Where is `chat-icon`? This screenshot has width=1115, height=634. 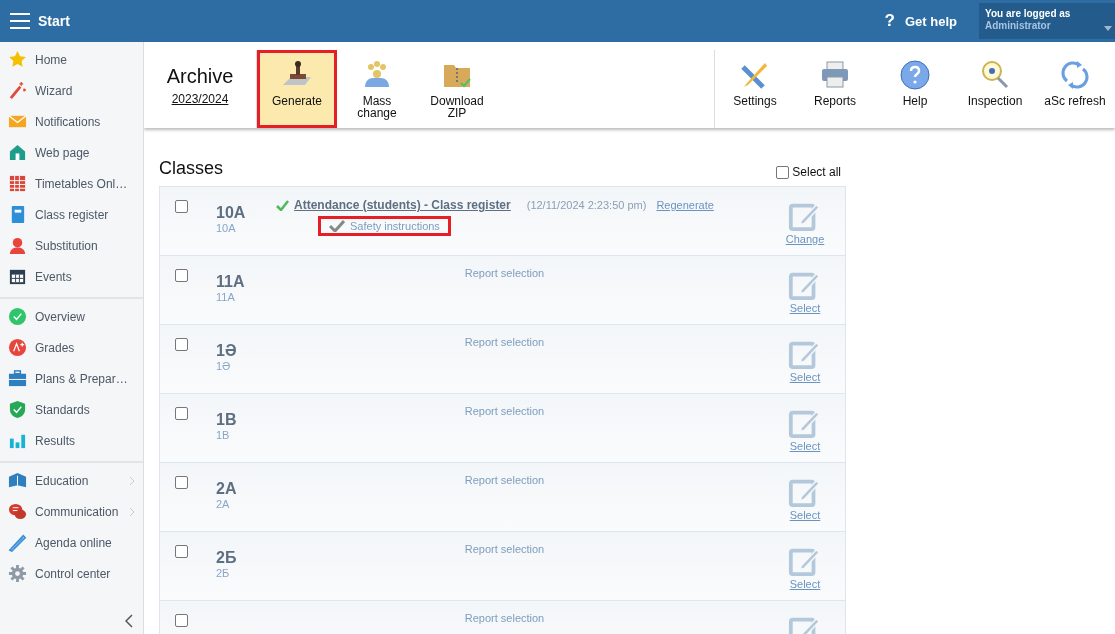 chat-icon is located at coordinates (17, 511).